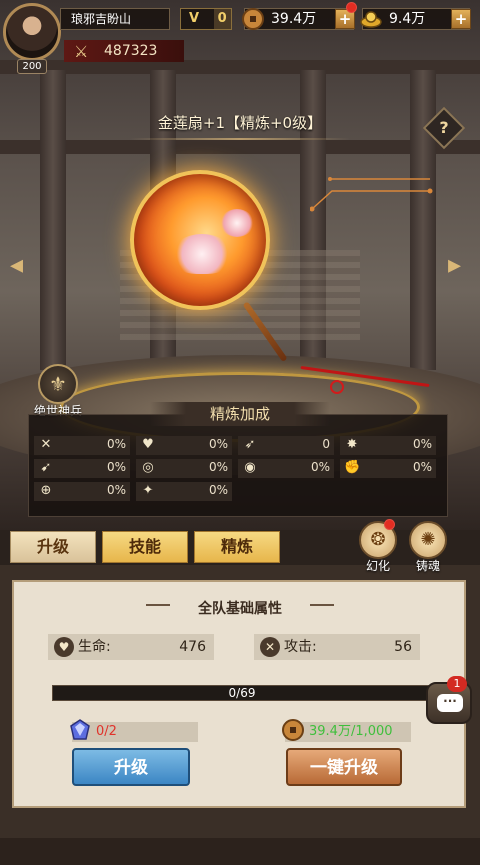  Describe the element at coordinates (371, 194) in the screenshot. I see `decorative-line-icon` at that location.